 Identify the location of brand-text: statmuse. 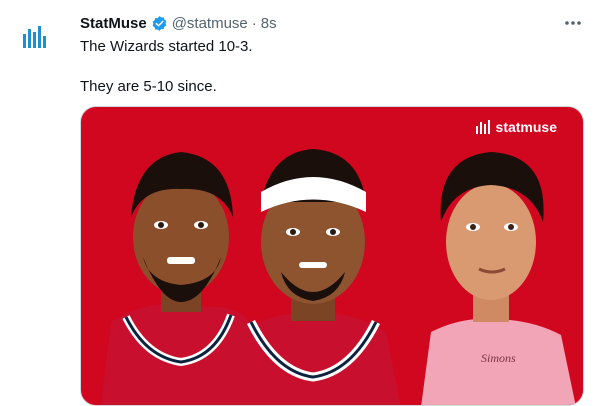
(526, 127).